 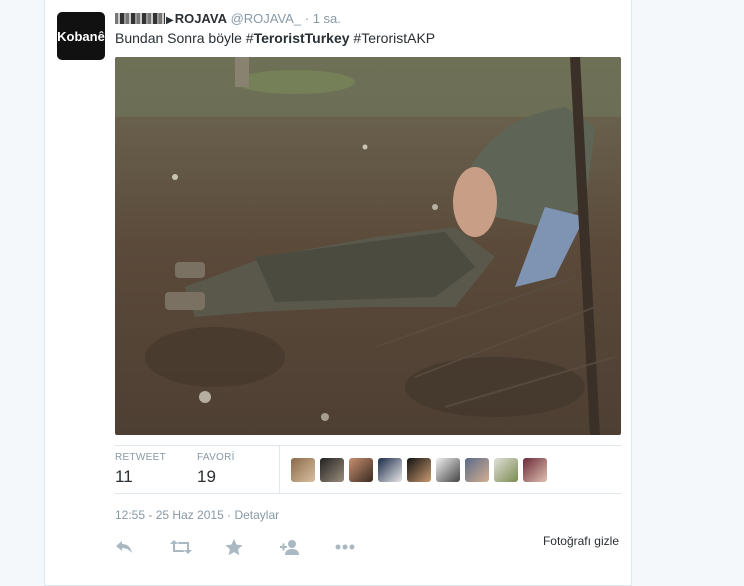 What do you see at coordinates (234, 546) in the screenshot?
I see `favorite-star-icon` at bounding box center [234, 546].